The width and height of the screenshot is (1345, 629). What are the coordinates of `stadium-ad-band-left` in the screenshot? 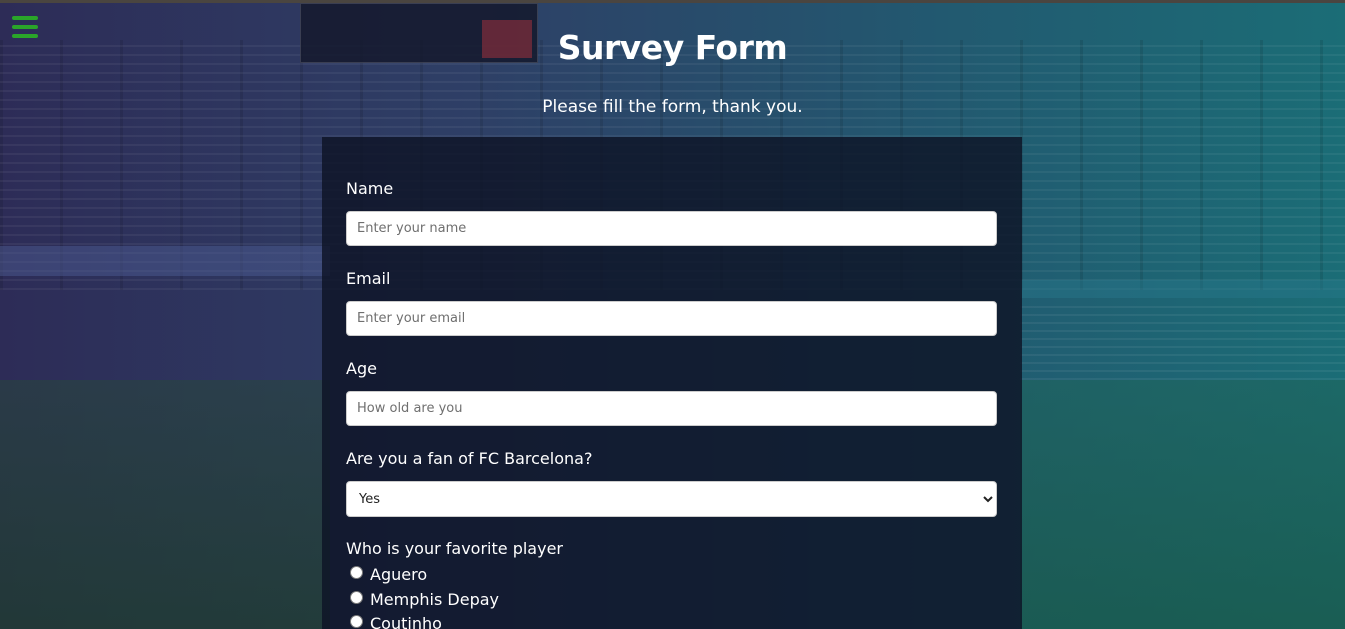 It's located at (165, 261).